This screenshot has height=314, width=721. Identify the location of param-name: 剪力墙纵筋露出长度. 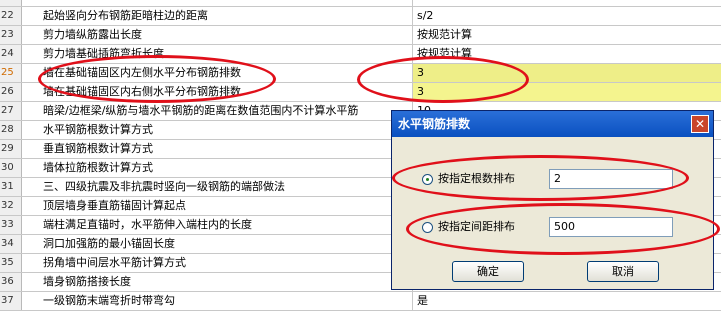
(217, 35).